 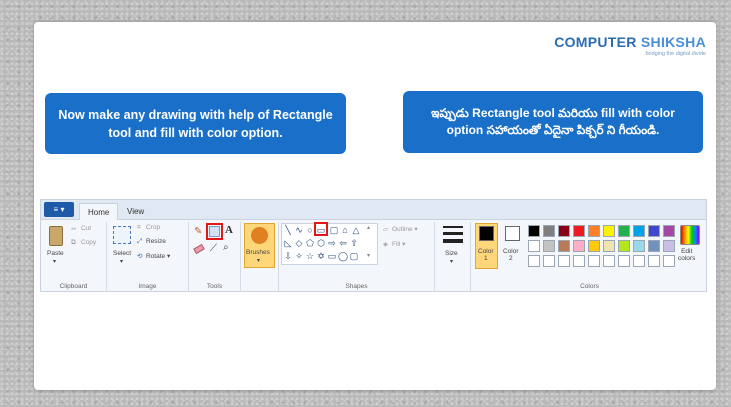 What do you see at coordinates (258, 260) in the screenshot?
I see `brushes-dropdown-icon: ▾` at bounding box center [258, 260].